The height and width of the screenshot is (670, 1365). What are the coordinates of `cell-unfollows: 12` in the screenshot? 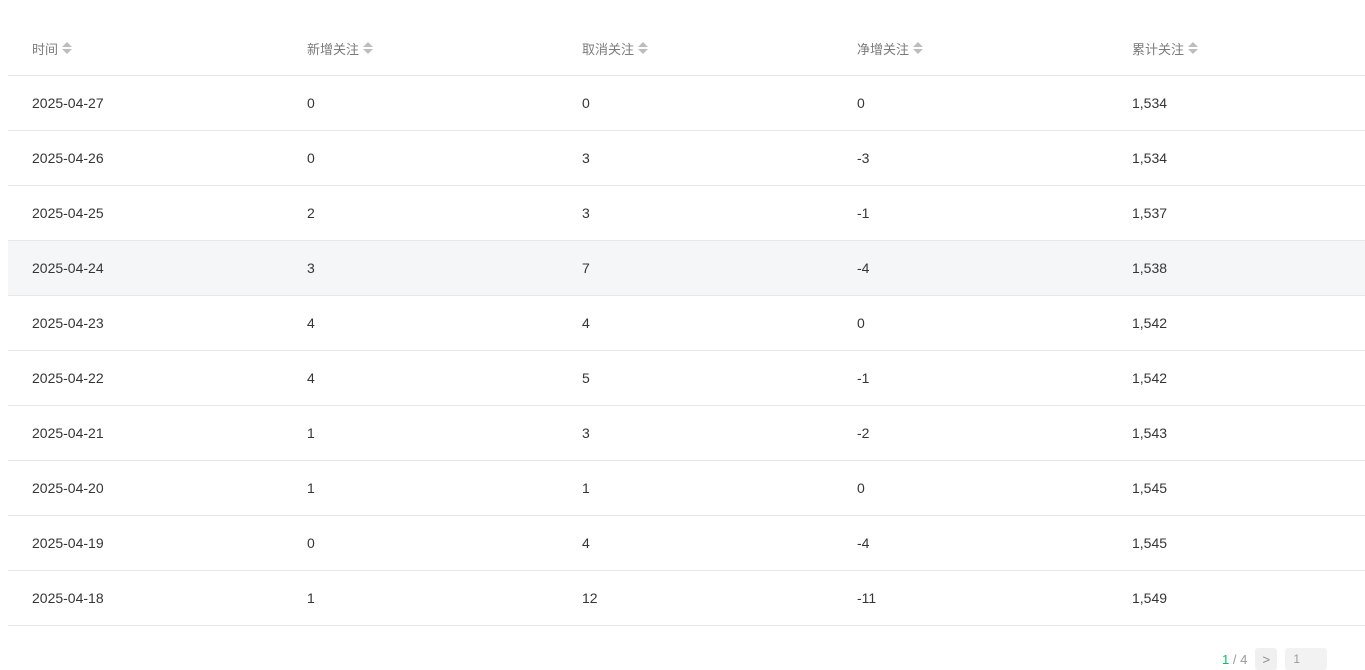 It's located at (590, 598).